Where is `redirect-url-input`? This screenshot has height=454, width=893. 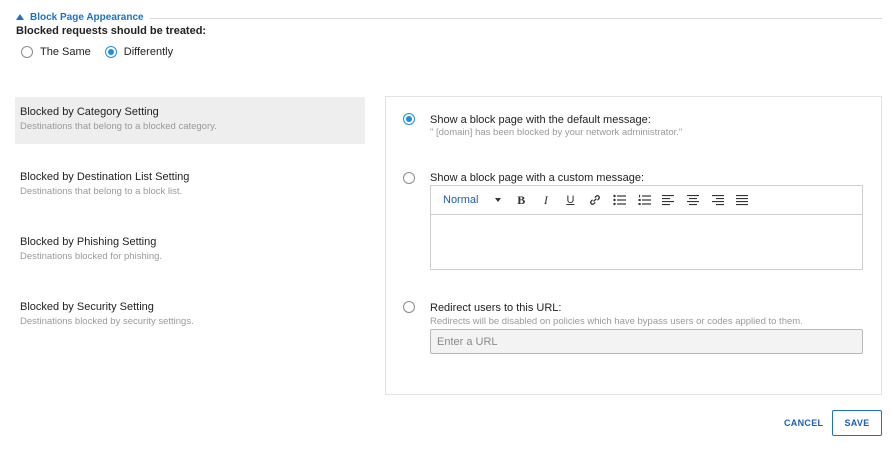
redirect-url-input is located at coordinates (646, 341).